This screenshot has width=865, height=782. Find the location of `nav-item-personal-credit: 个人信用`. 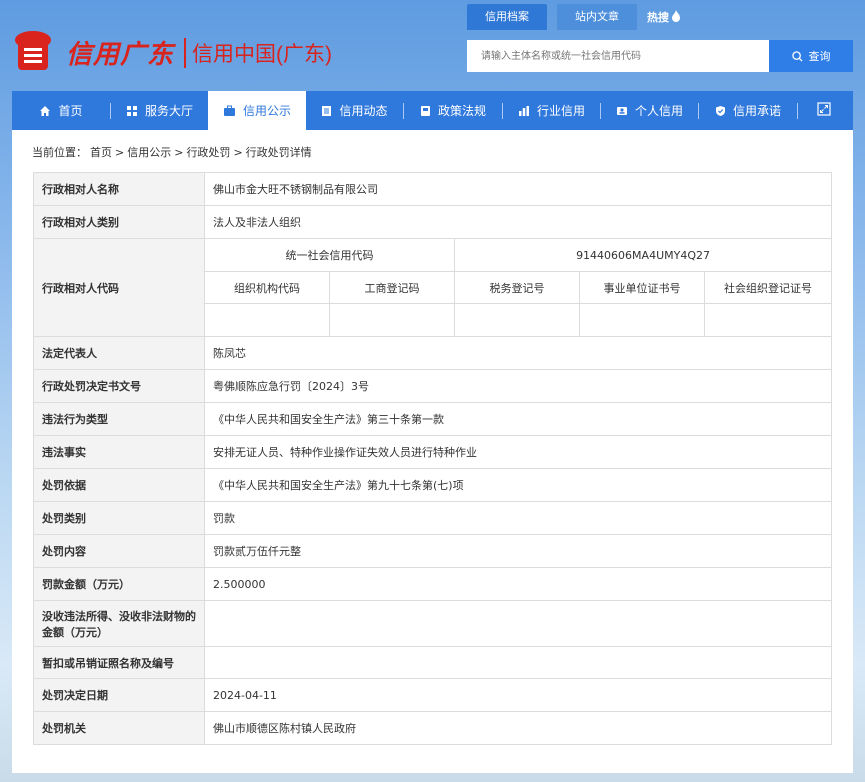

nav-item-personal-credit: 个人信用 is located at coordinates (649, 110).